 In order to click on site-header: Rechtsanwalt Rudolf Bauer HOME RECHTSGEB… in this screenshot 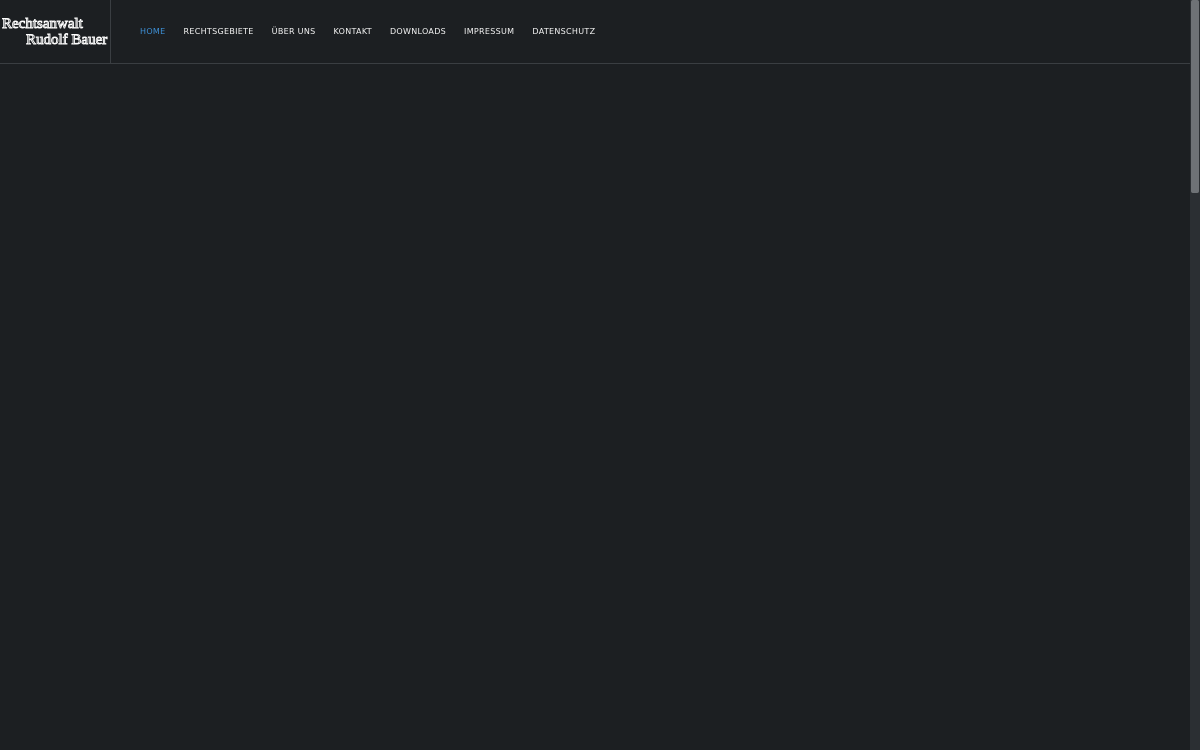, I will do `click(595, 32)`.